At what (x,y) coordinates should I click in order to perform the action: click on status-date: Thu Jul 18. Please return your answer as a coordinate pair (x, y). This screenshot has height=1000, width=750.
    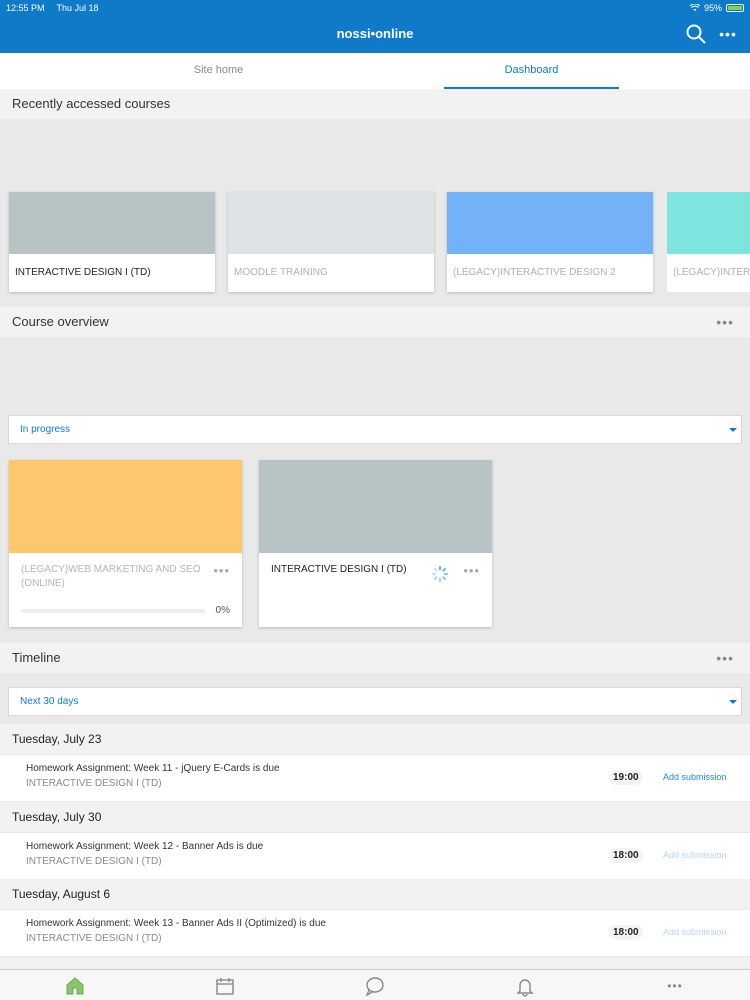
    Looking at the image, I should click on (77, 8).